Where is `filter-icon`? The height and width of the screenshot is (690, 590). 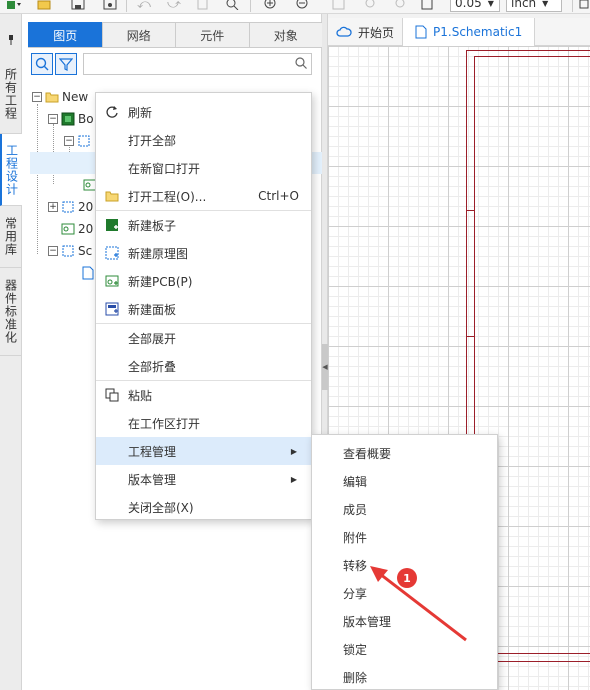
filter-icon is located at coordinates (66, 64).